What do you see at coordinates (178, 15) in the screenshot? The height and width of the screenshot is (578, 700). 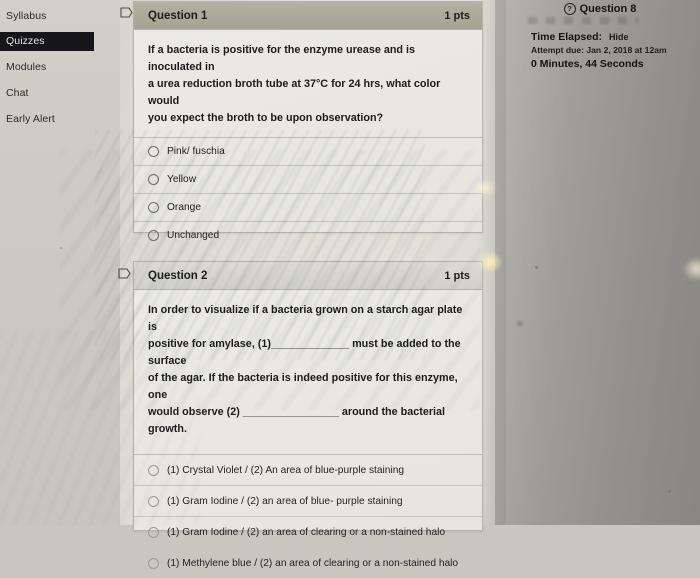 I see `question-title: Question 1` at bounding box center [178, 15].